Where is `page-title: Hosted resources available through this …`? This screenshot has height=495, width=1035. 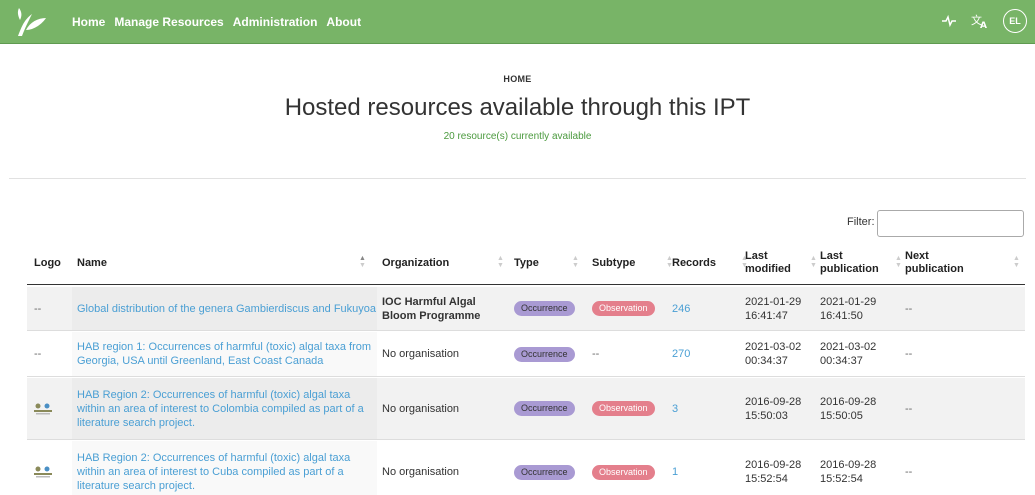 page-title: Hosted resources available through this … is located at coordinates (517, 107).